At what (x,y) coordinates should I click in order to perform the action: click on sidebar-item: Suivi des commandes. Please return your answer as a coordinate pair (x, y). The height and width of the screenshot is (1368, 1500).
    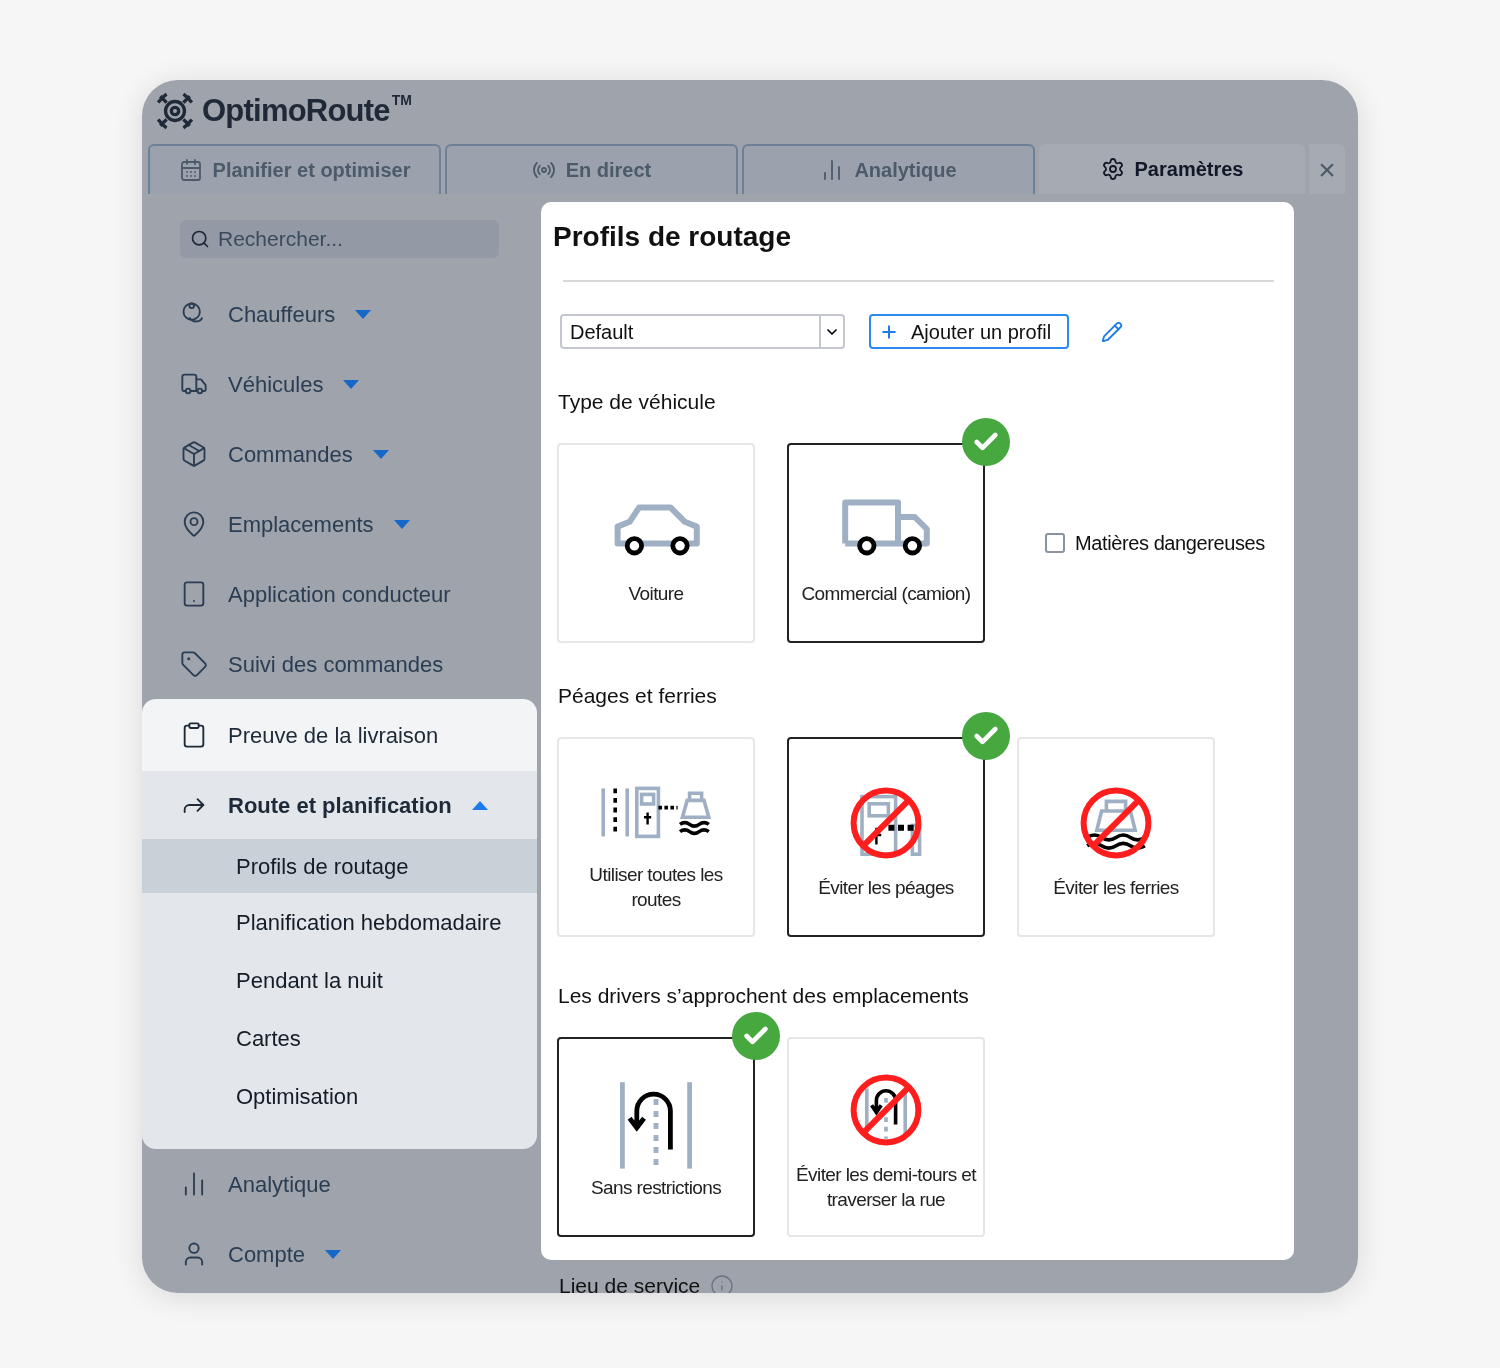
    Looking at the image, I should click on (339, 664).